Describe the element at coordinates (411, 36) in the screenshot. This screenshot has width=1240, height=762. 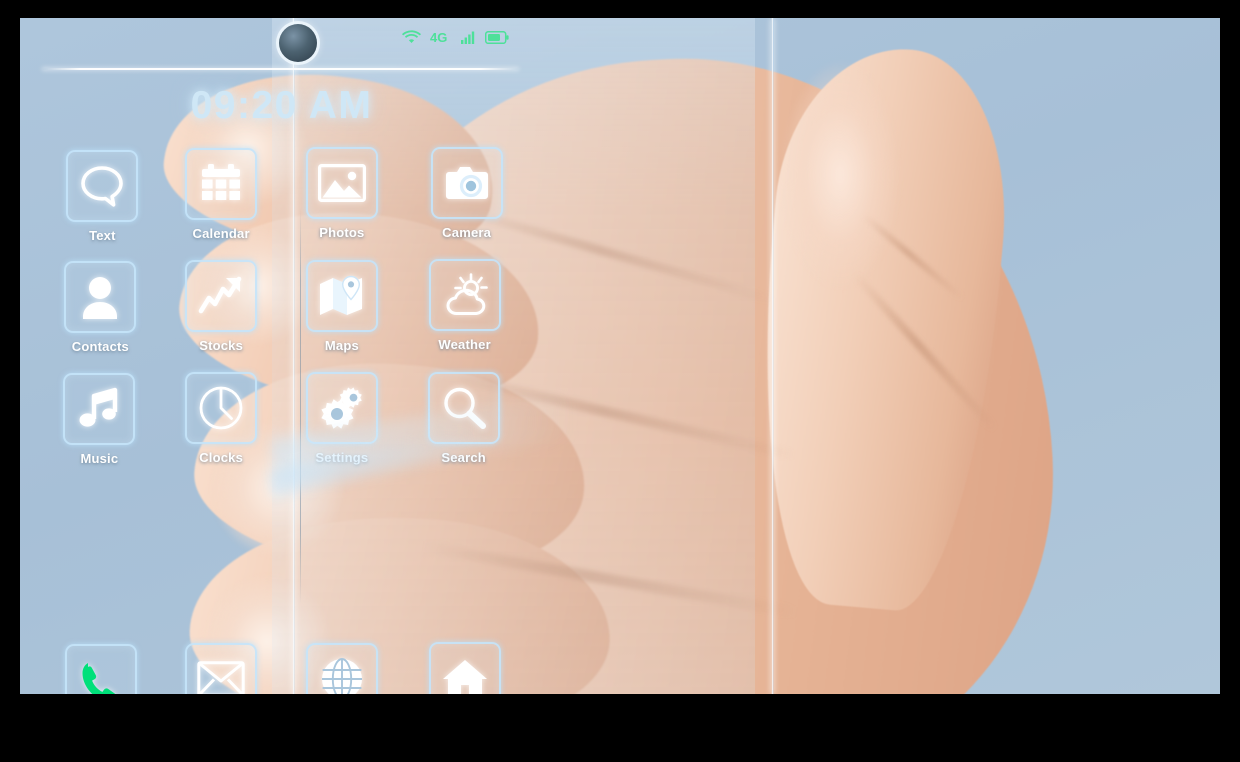
I see `wifi-icon` at that location.